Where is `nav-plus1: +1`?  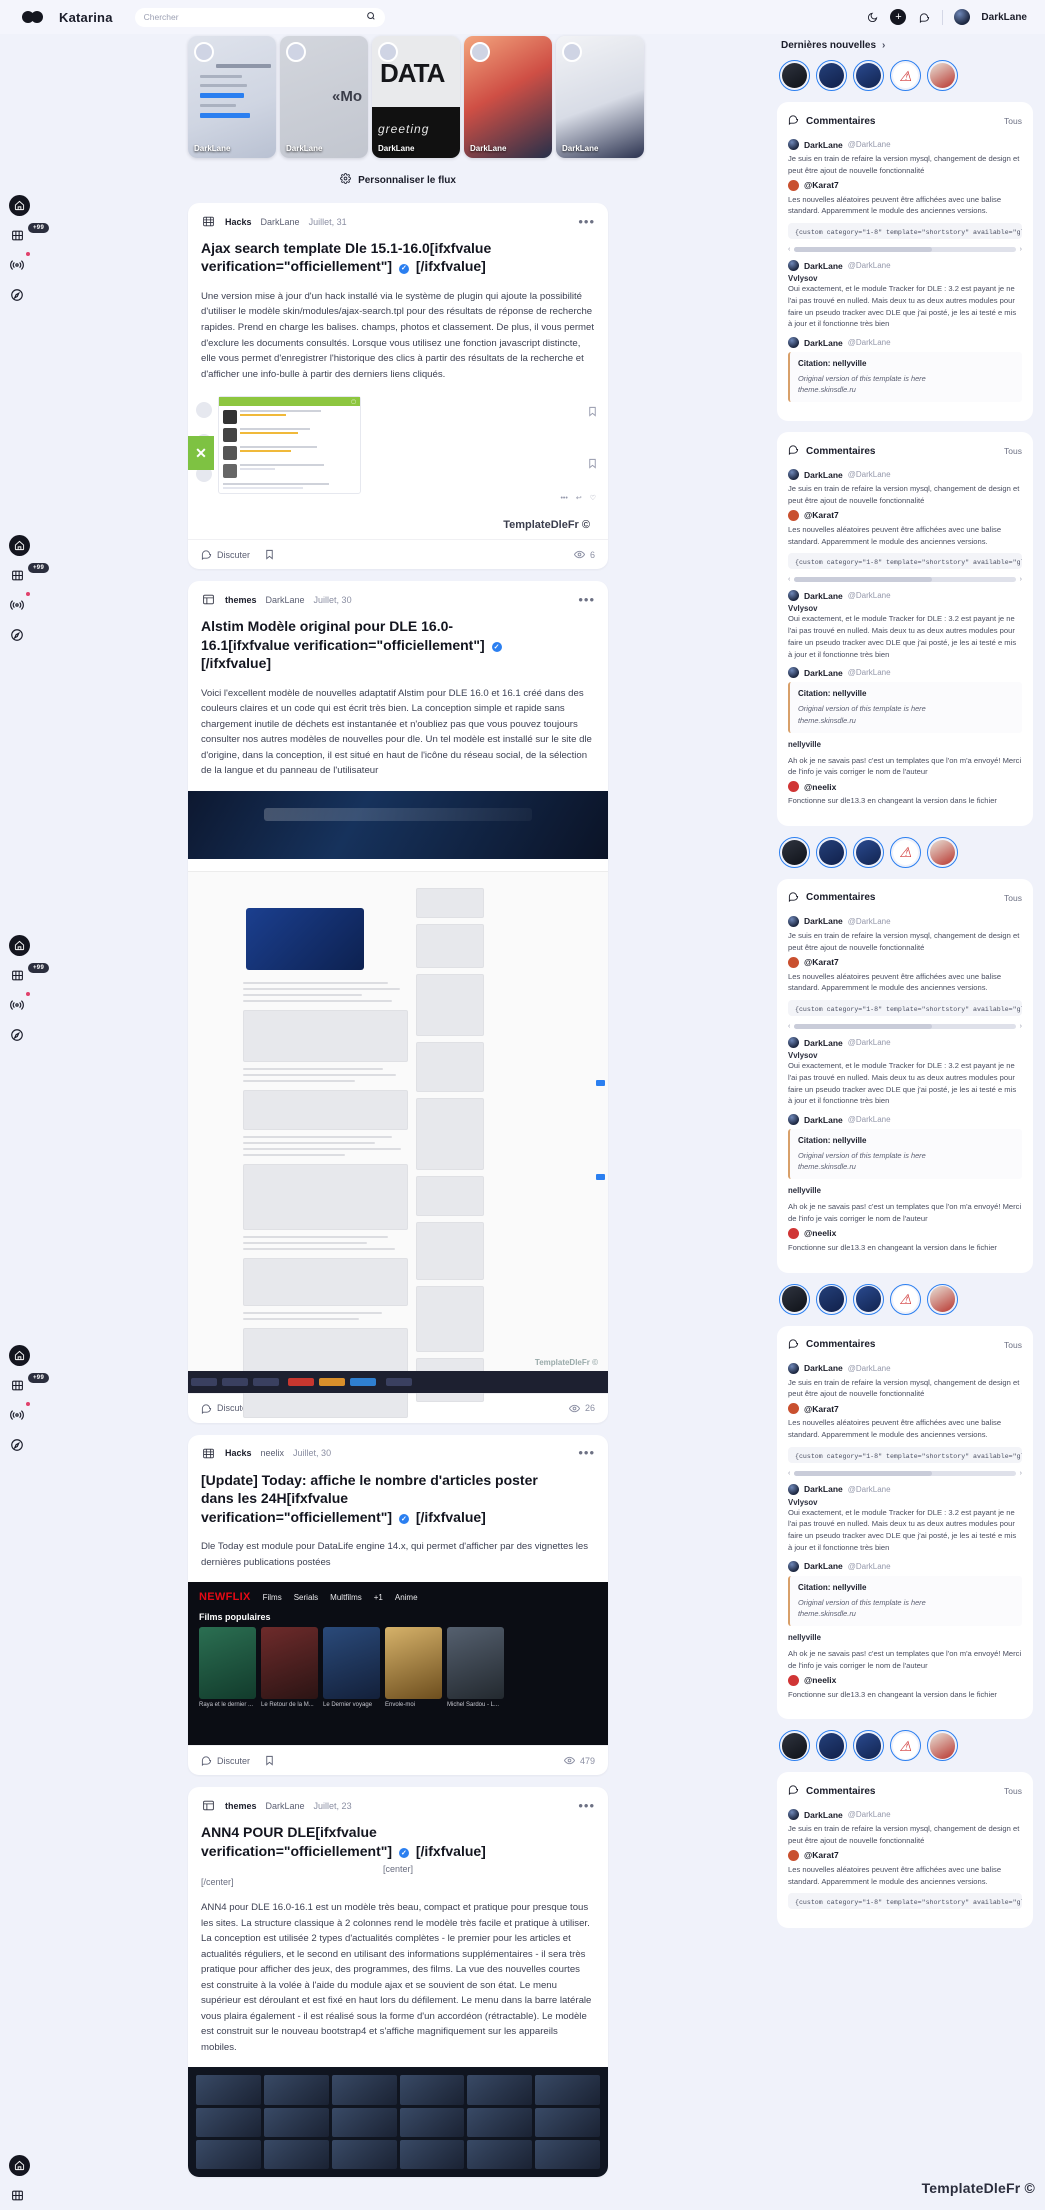
nav-plus1: +1 is located at coordinates (378, 1597).